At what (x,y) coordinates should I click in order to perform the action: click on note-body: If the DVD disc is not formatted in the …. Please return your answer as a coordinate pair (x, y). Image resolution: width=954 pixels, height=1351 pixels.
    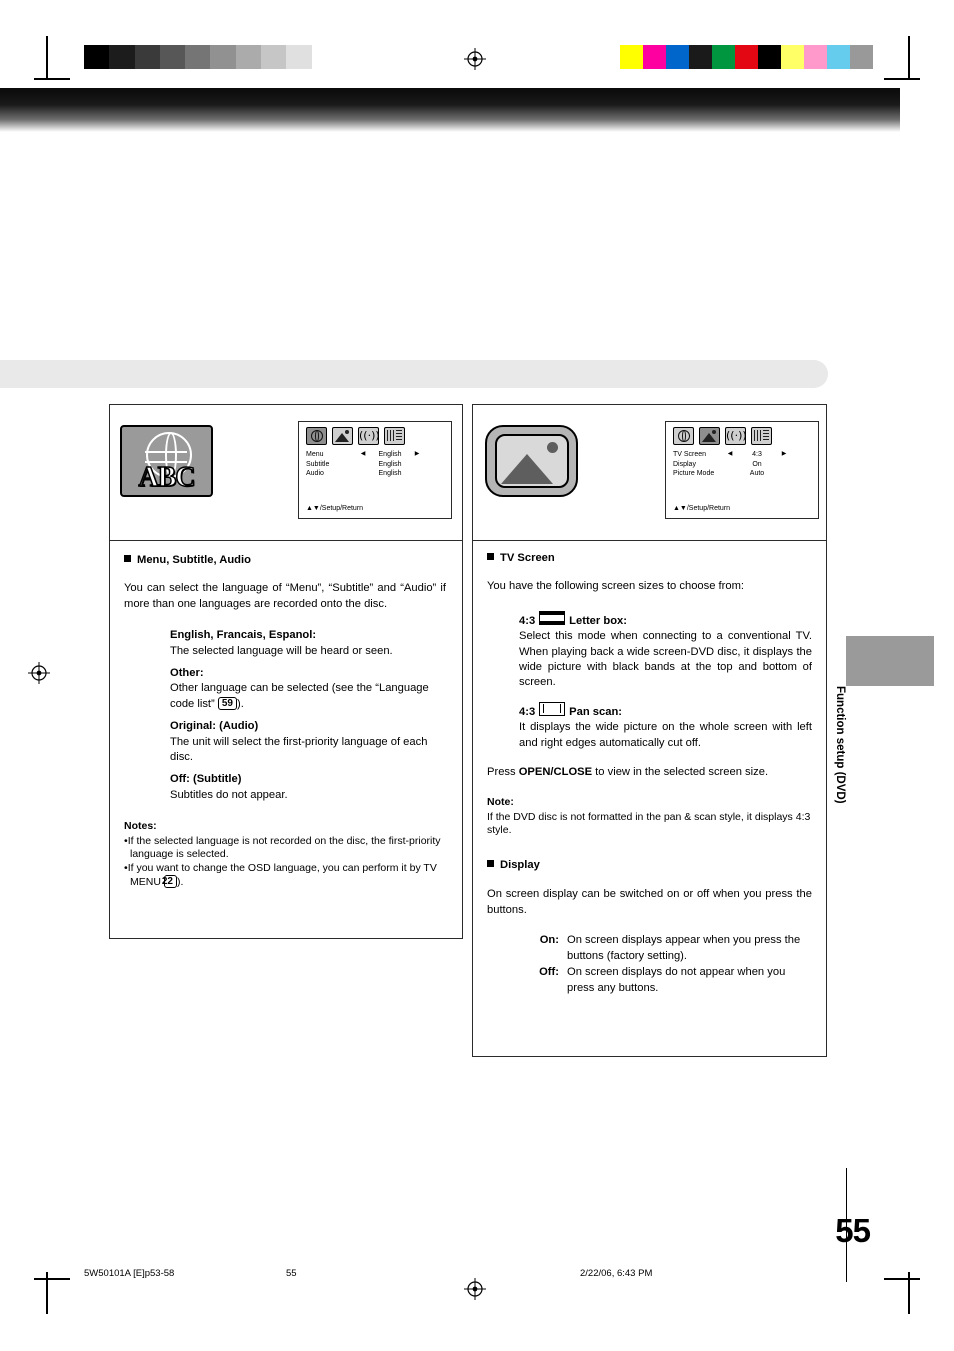
    Looking at the image, I should click on (649, 823).